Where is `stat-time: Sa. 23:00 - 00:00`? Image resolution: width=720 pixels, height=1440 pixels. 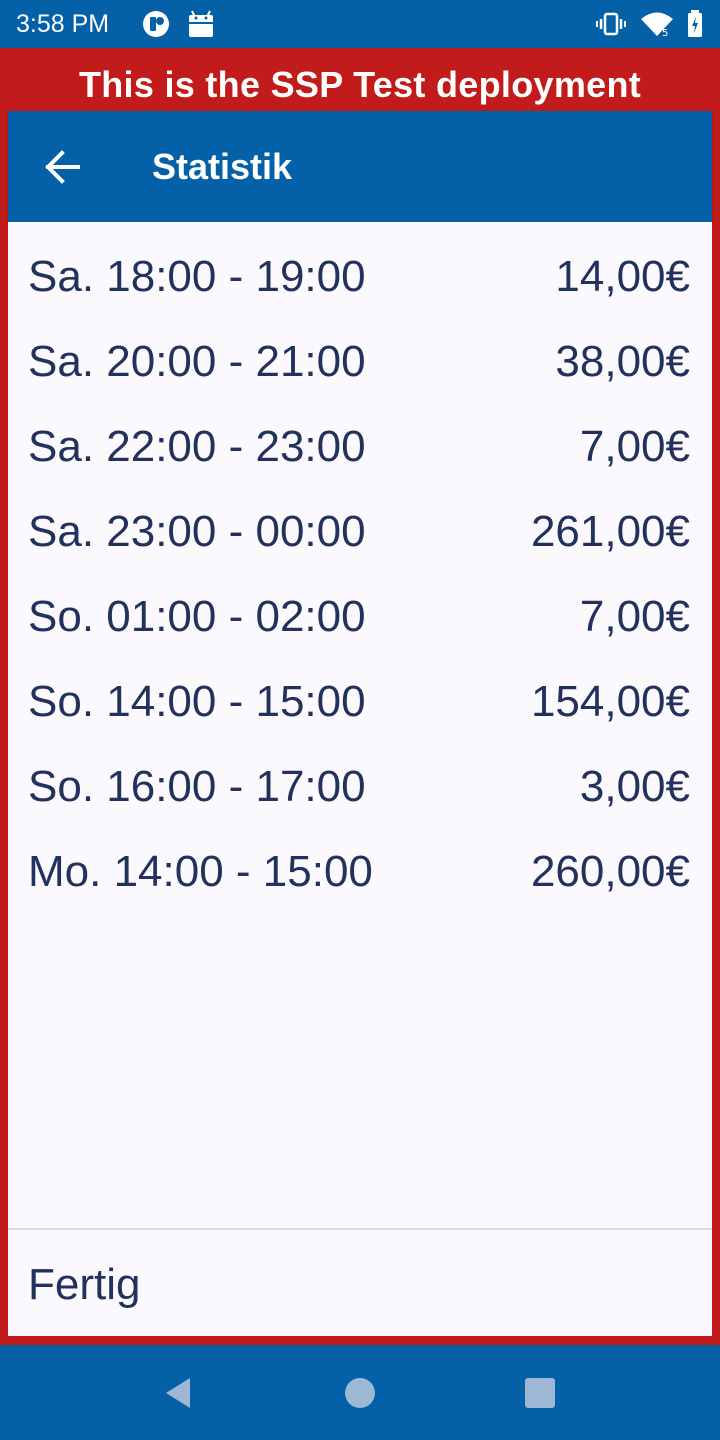 stat-time: Sa. 23:00 - 00:00 is located at coordinates (197, 531).